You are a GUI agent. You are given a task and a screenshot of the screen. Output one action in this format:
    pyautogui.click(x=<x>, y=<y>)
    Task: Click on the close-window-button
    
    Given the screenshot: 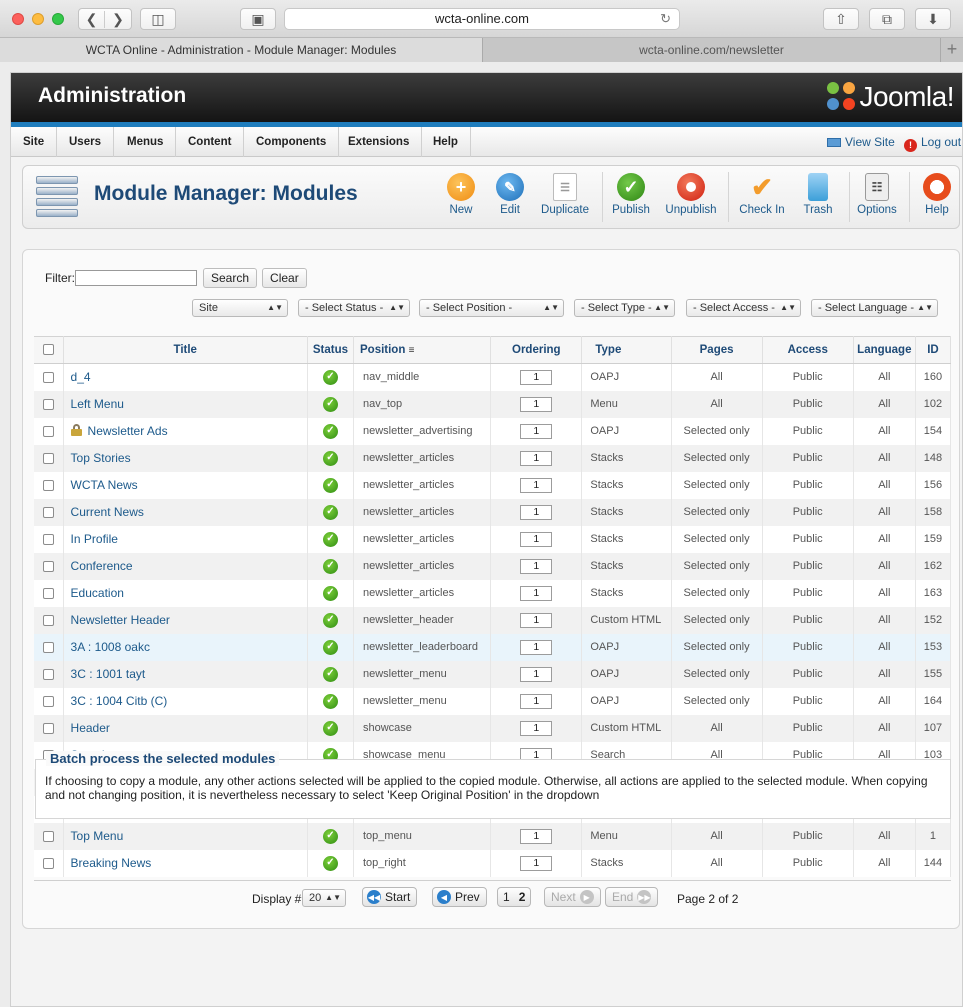 What is the action you would take?
    pyautogui.click(x=18, y=19)
    